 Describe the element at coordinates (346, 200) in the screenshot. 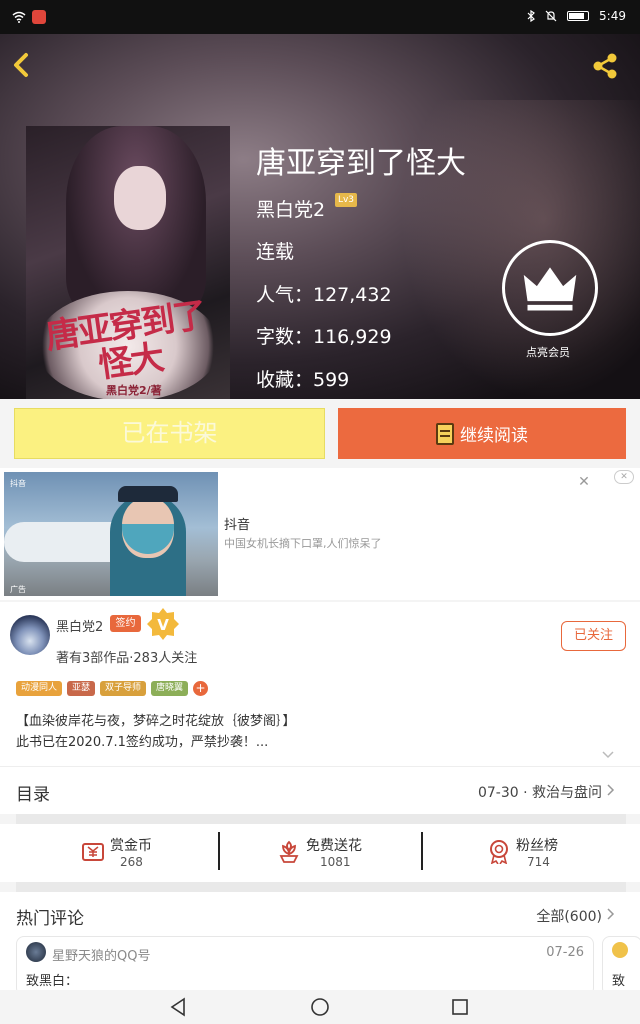

I see `author-level-badge: Lv3` at that location.